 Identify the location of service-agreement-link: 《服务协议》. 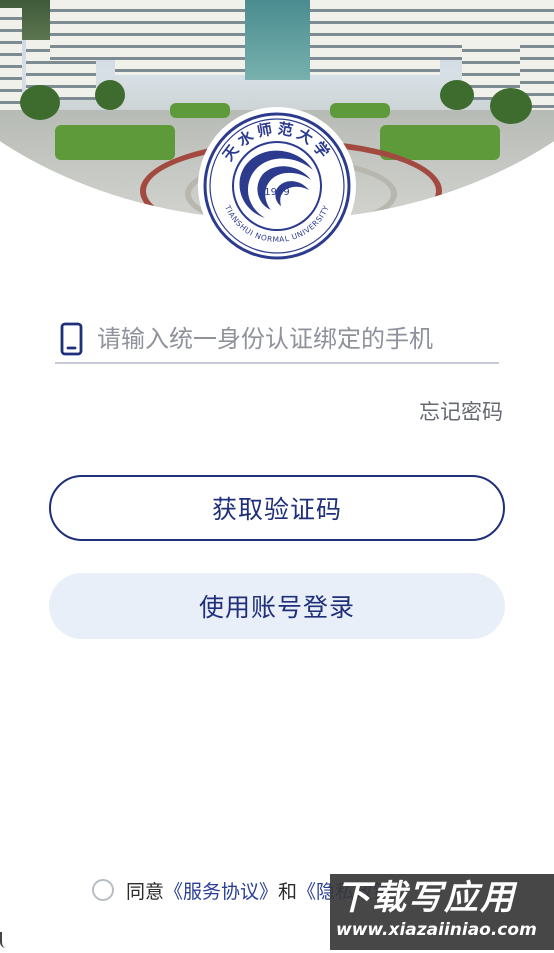
(221, 890).